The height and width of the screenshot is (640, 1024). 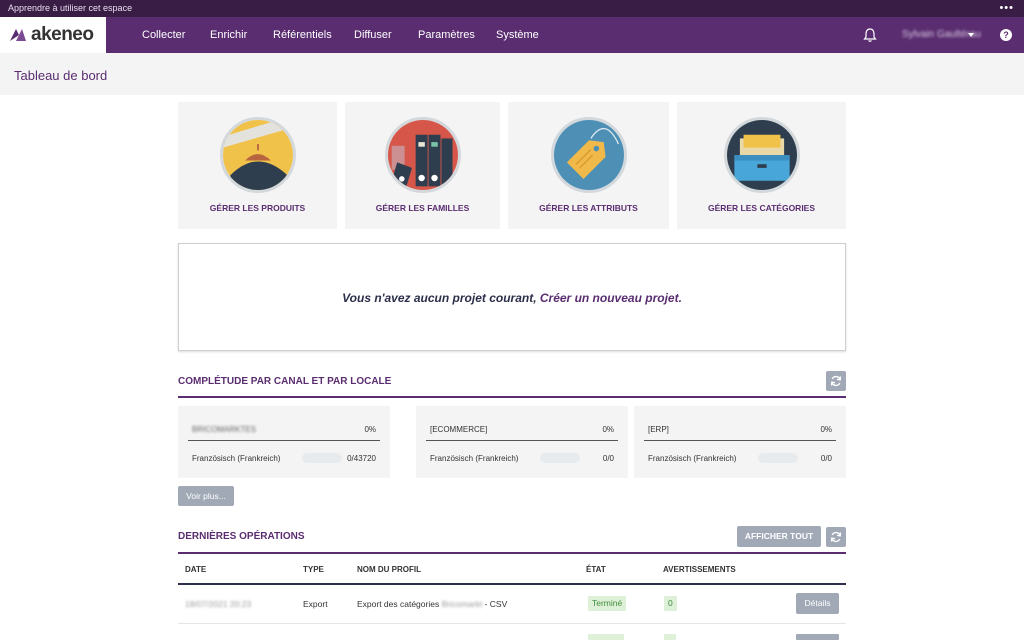 What do you see at coordinates (459, 429) in the screenshot?
I see `channel-name: [ECOMMERCE]` at bounding box center [459, 429].